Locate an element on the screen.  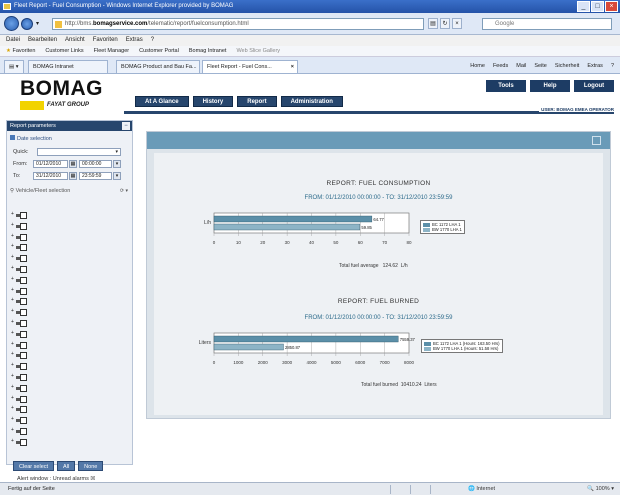
maximize-button: □ is located at coordinates (597, 6).